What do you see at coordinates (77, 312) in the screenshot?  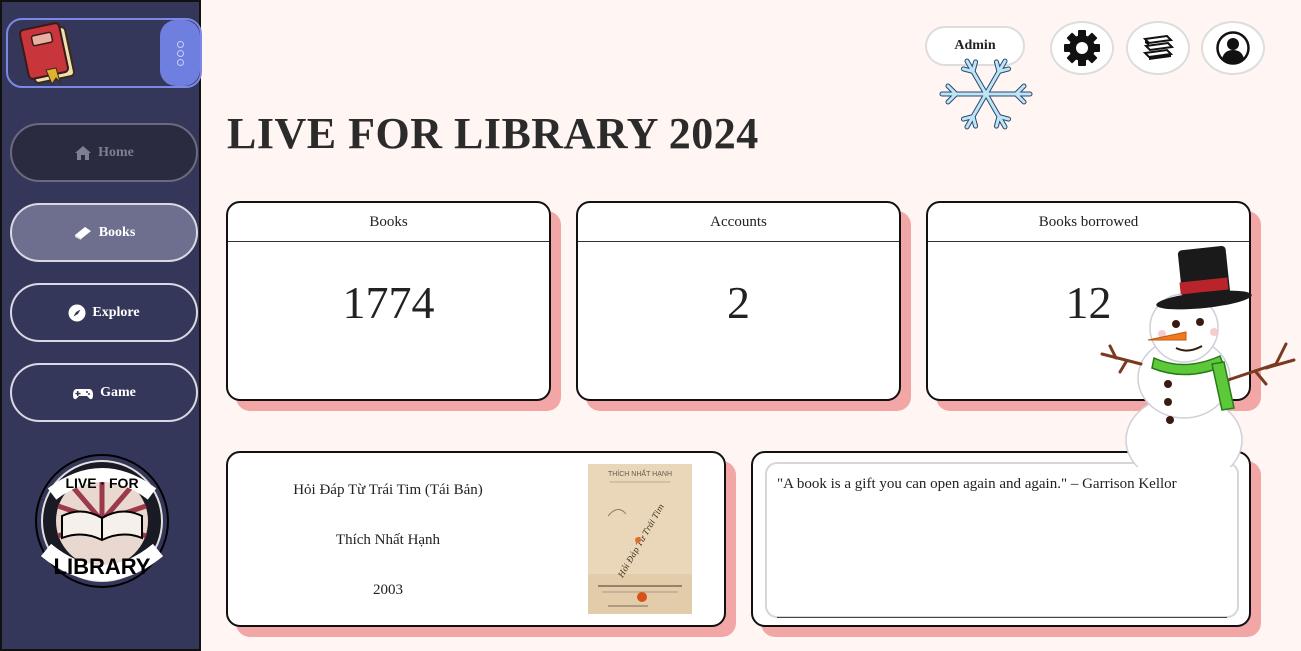 I see `compass-icon` at bounding box center [77, 312].